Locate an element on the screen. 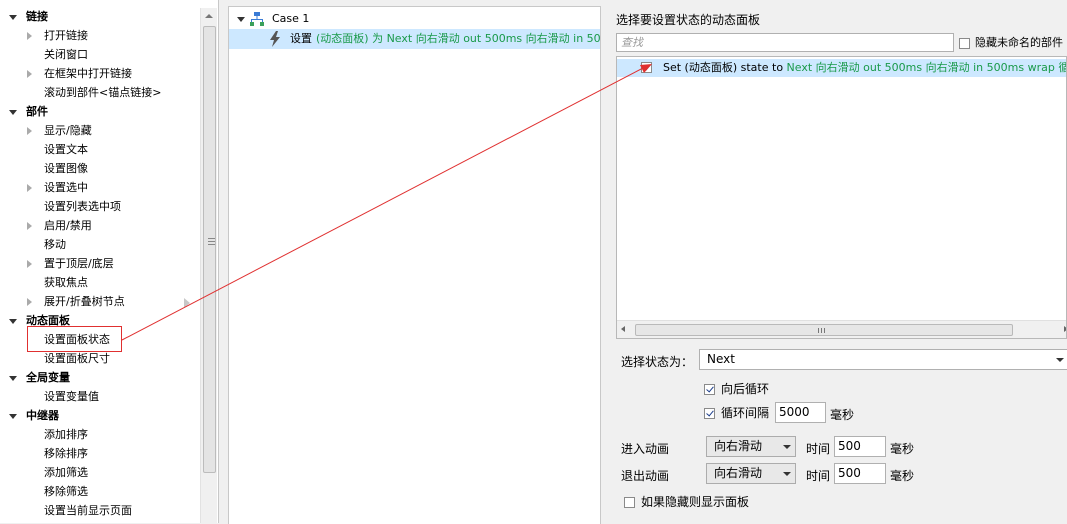  horizontal-scrollbar is located at coordinates (841, 329).